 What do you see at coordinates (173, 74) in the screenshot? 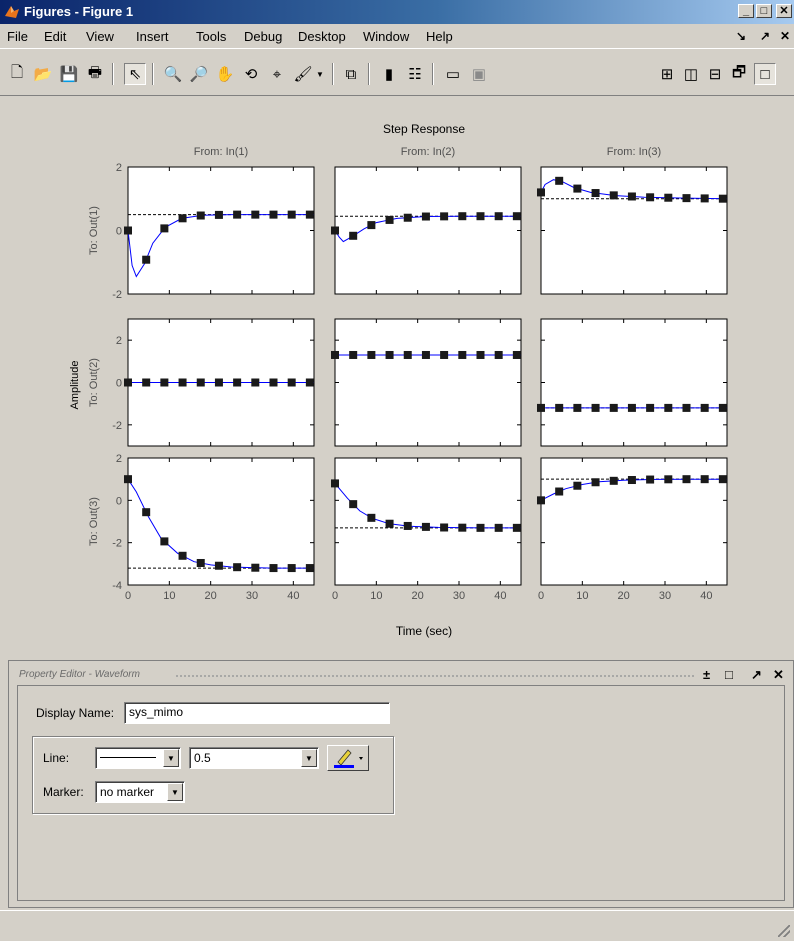
I see `zoom-in-icon: 🔍` at bounding box center [173, 74].